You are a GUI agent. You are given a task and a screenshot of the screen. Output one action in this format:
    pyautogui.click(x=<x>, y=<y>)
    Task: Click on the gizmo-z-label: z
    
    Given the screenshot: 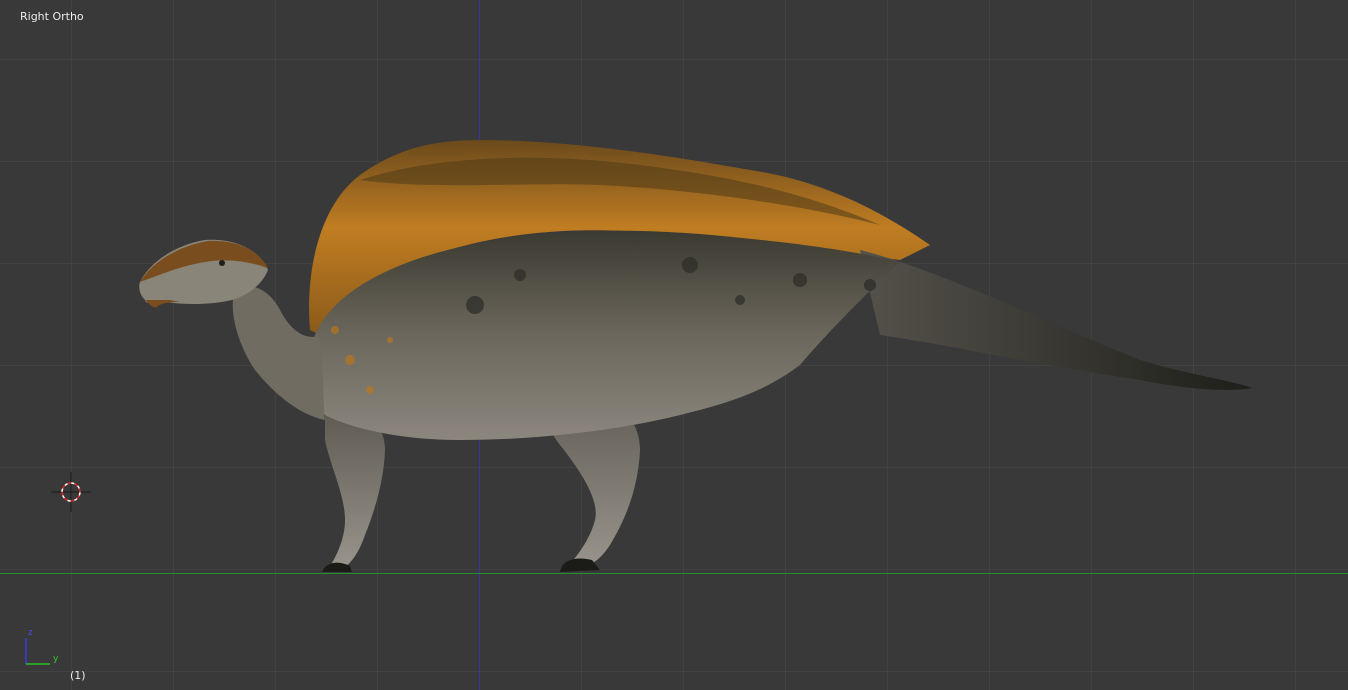 What is the action you would take?
    pyautogui.click(x=30, y=633)
    